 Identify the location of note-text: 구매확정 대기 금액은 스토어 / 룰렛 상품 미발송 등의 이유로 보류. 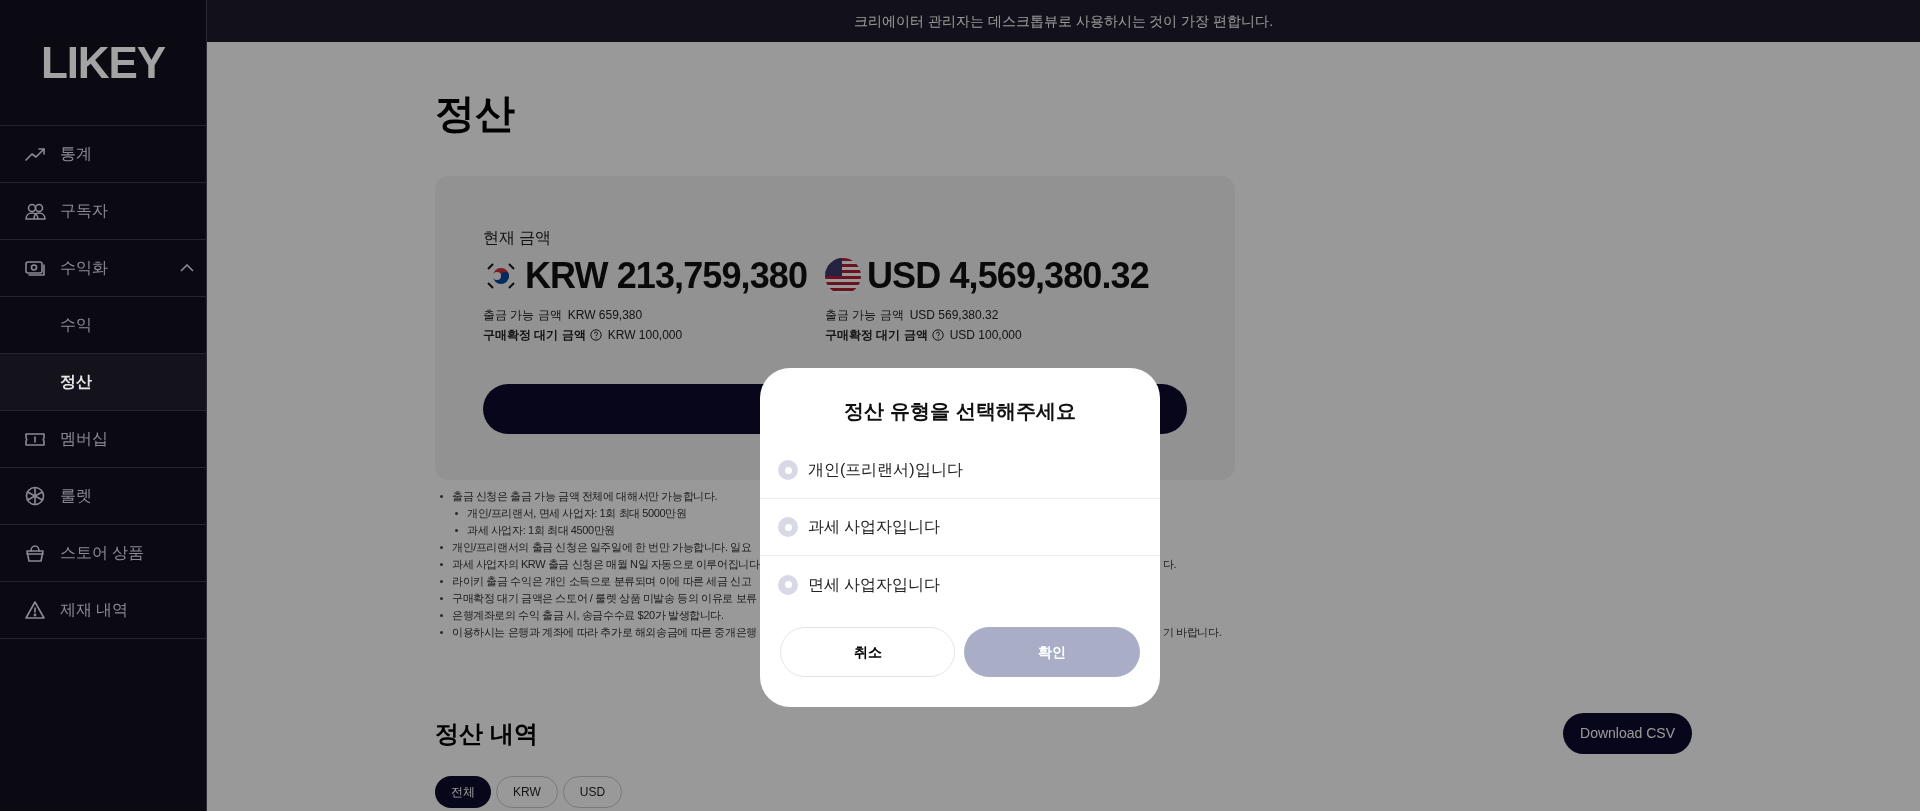
(604, 598).